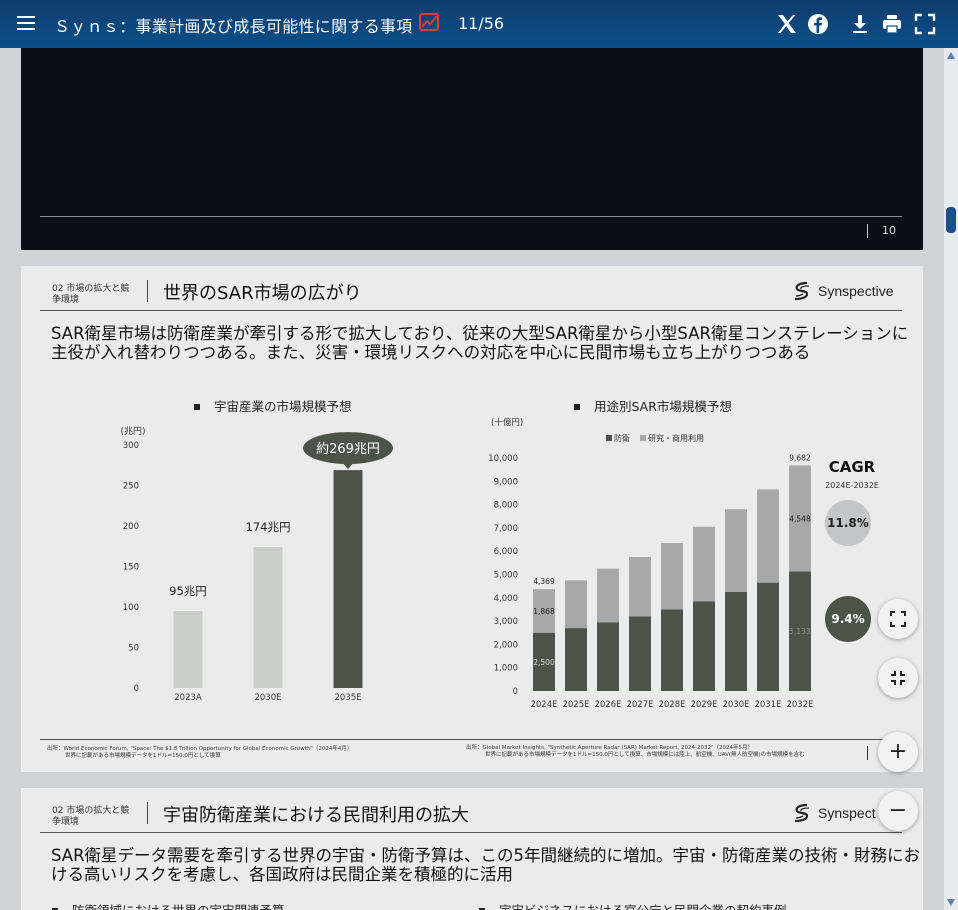  I want to click on synspective-logo-icon, so click(802, 813).